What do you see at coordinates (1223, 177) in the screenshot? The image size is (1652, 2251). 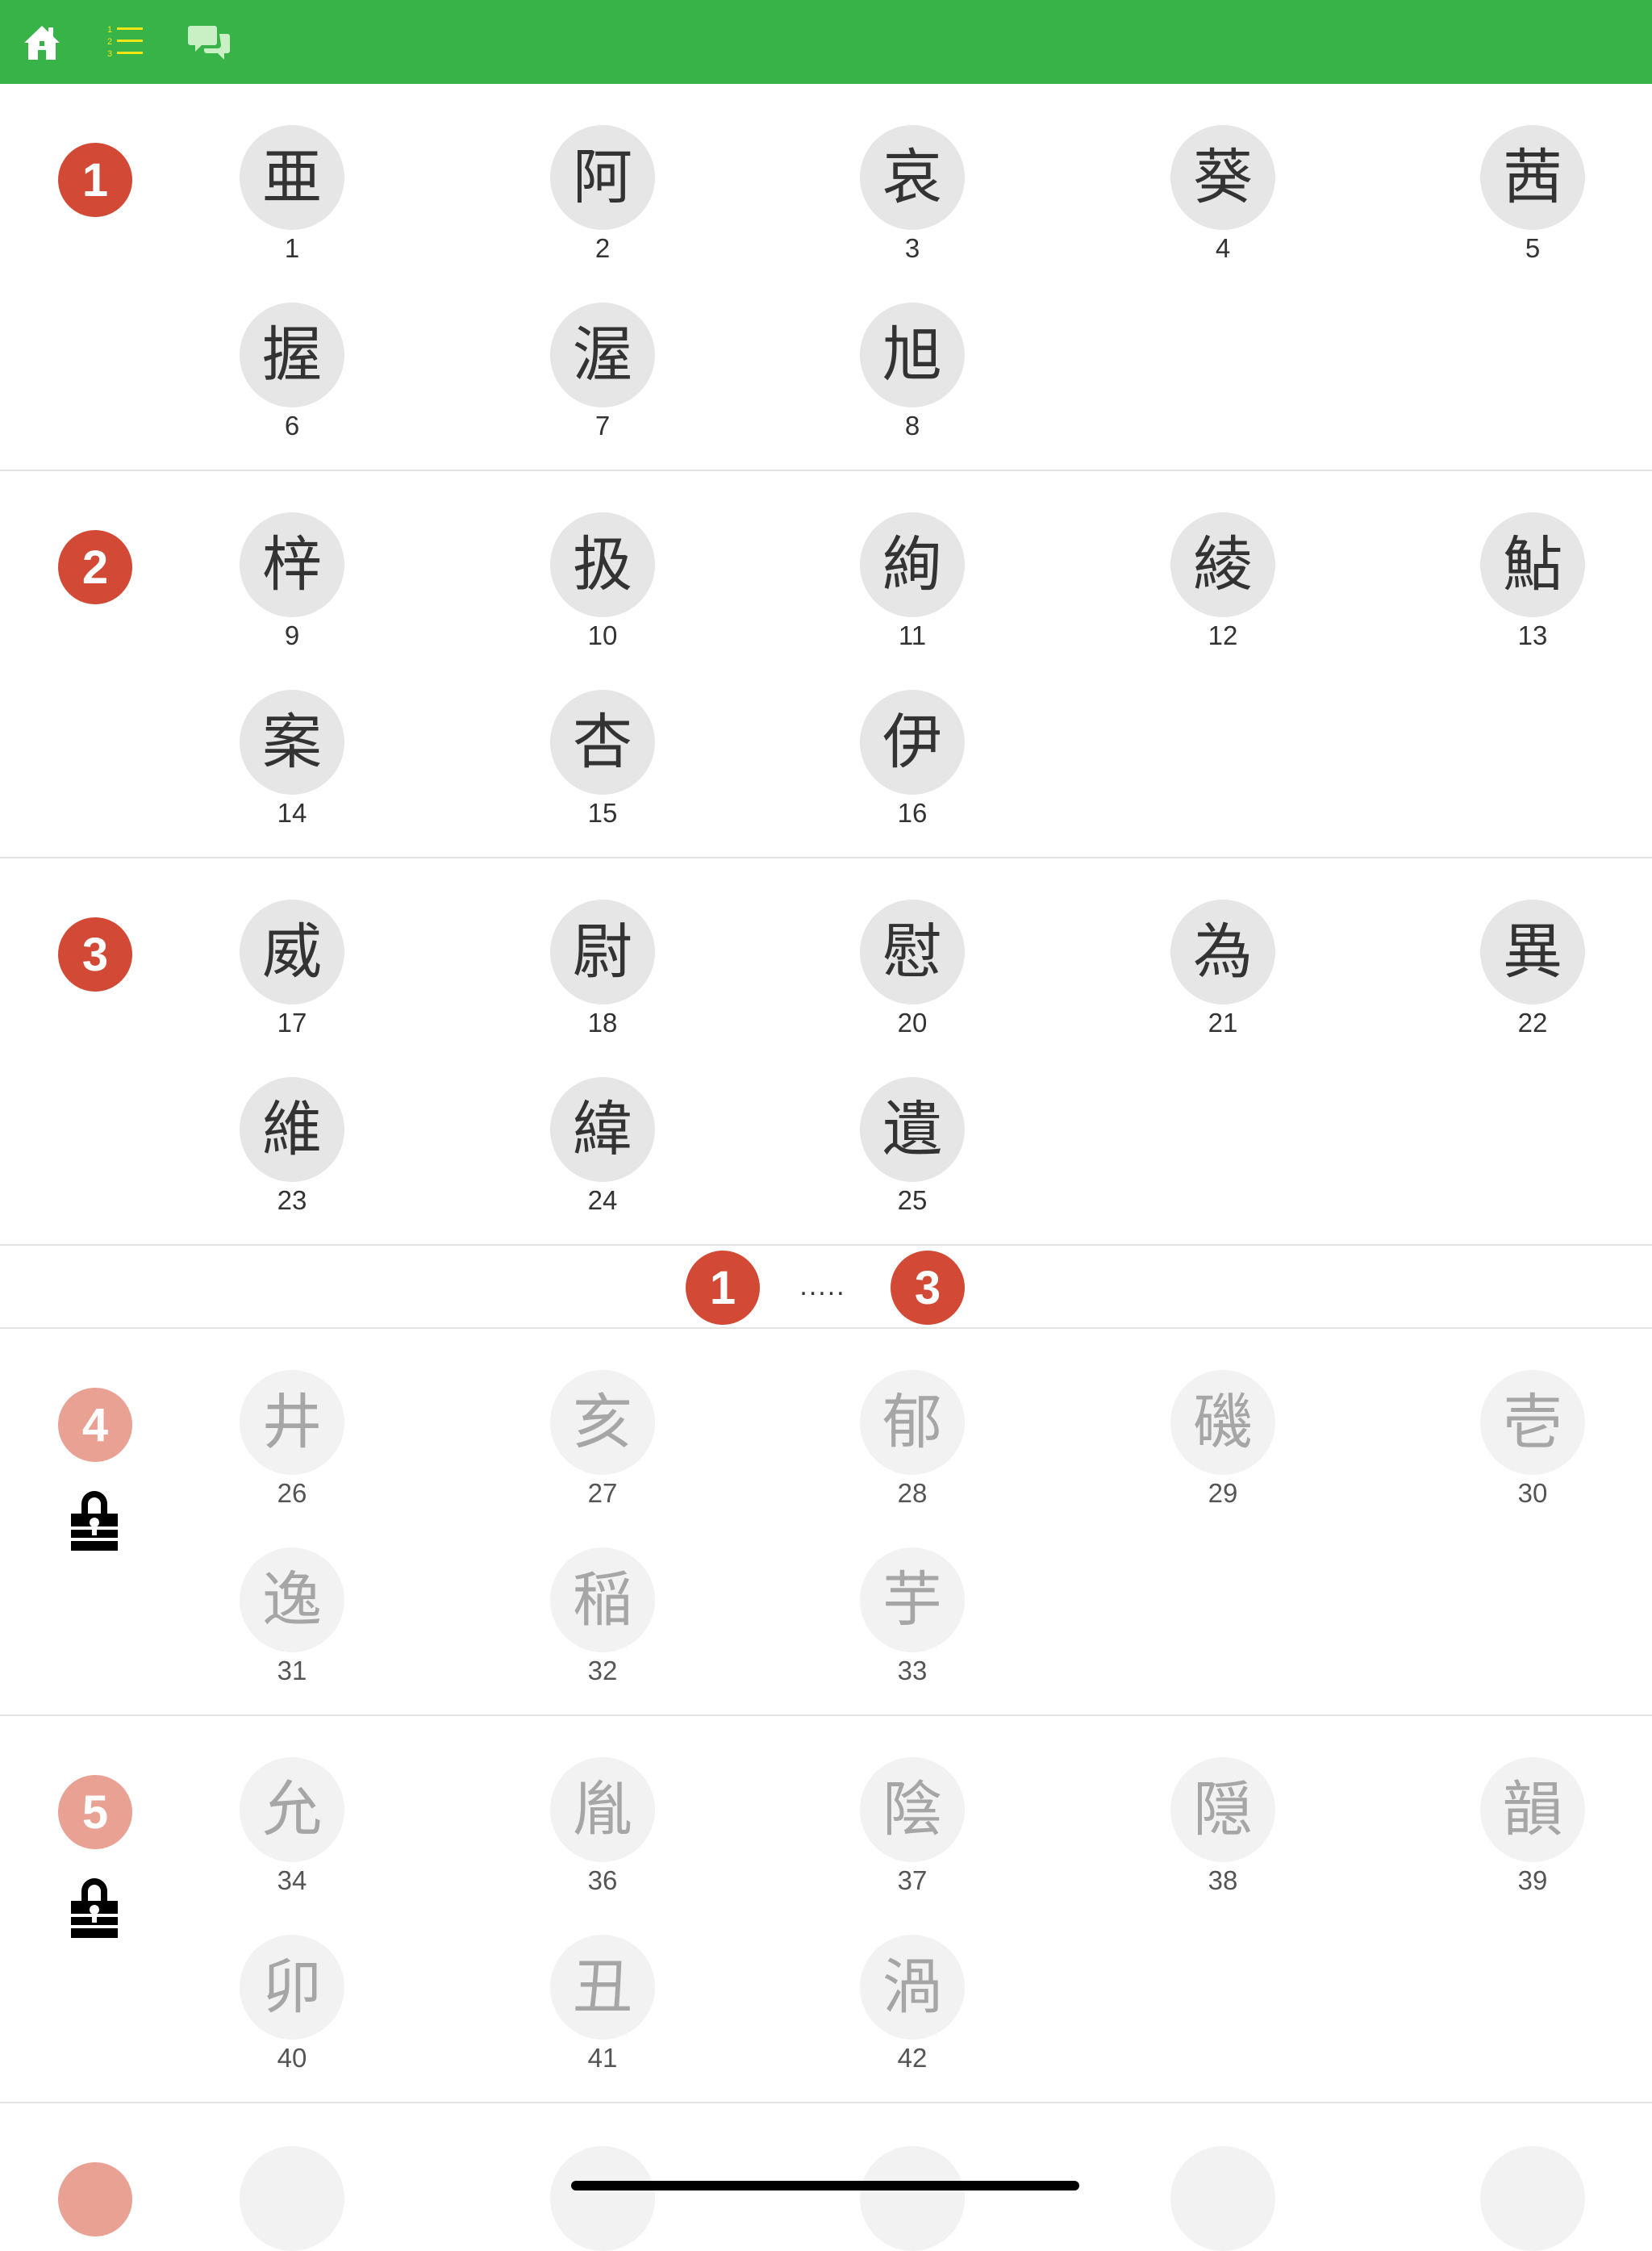 I see `kanji-character: 葵` at bounding box center [1223, 177].